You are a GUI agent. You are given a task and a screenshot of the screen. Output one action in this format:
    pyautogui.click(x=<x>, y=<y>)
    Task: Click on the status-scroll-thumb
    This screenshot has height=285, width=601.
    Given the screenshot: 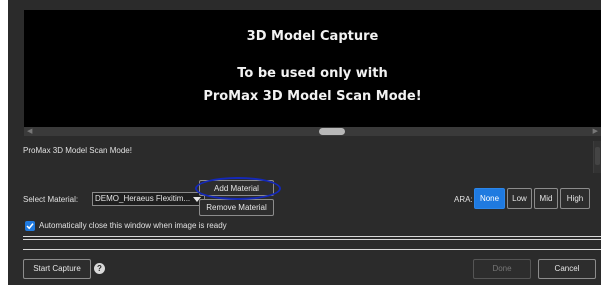 What is the action you would take?
    pyautogui.click(x=597, y=156)
    